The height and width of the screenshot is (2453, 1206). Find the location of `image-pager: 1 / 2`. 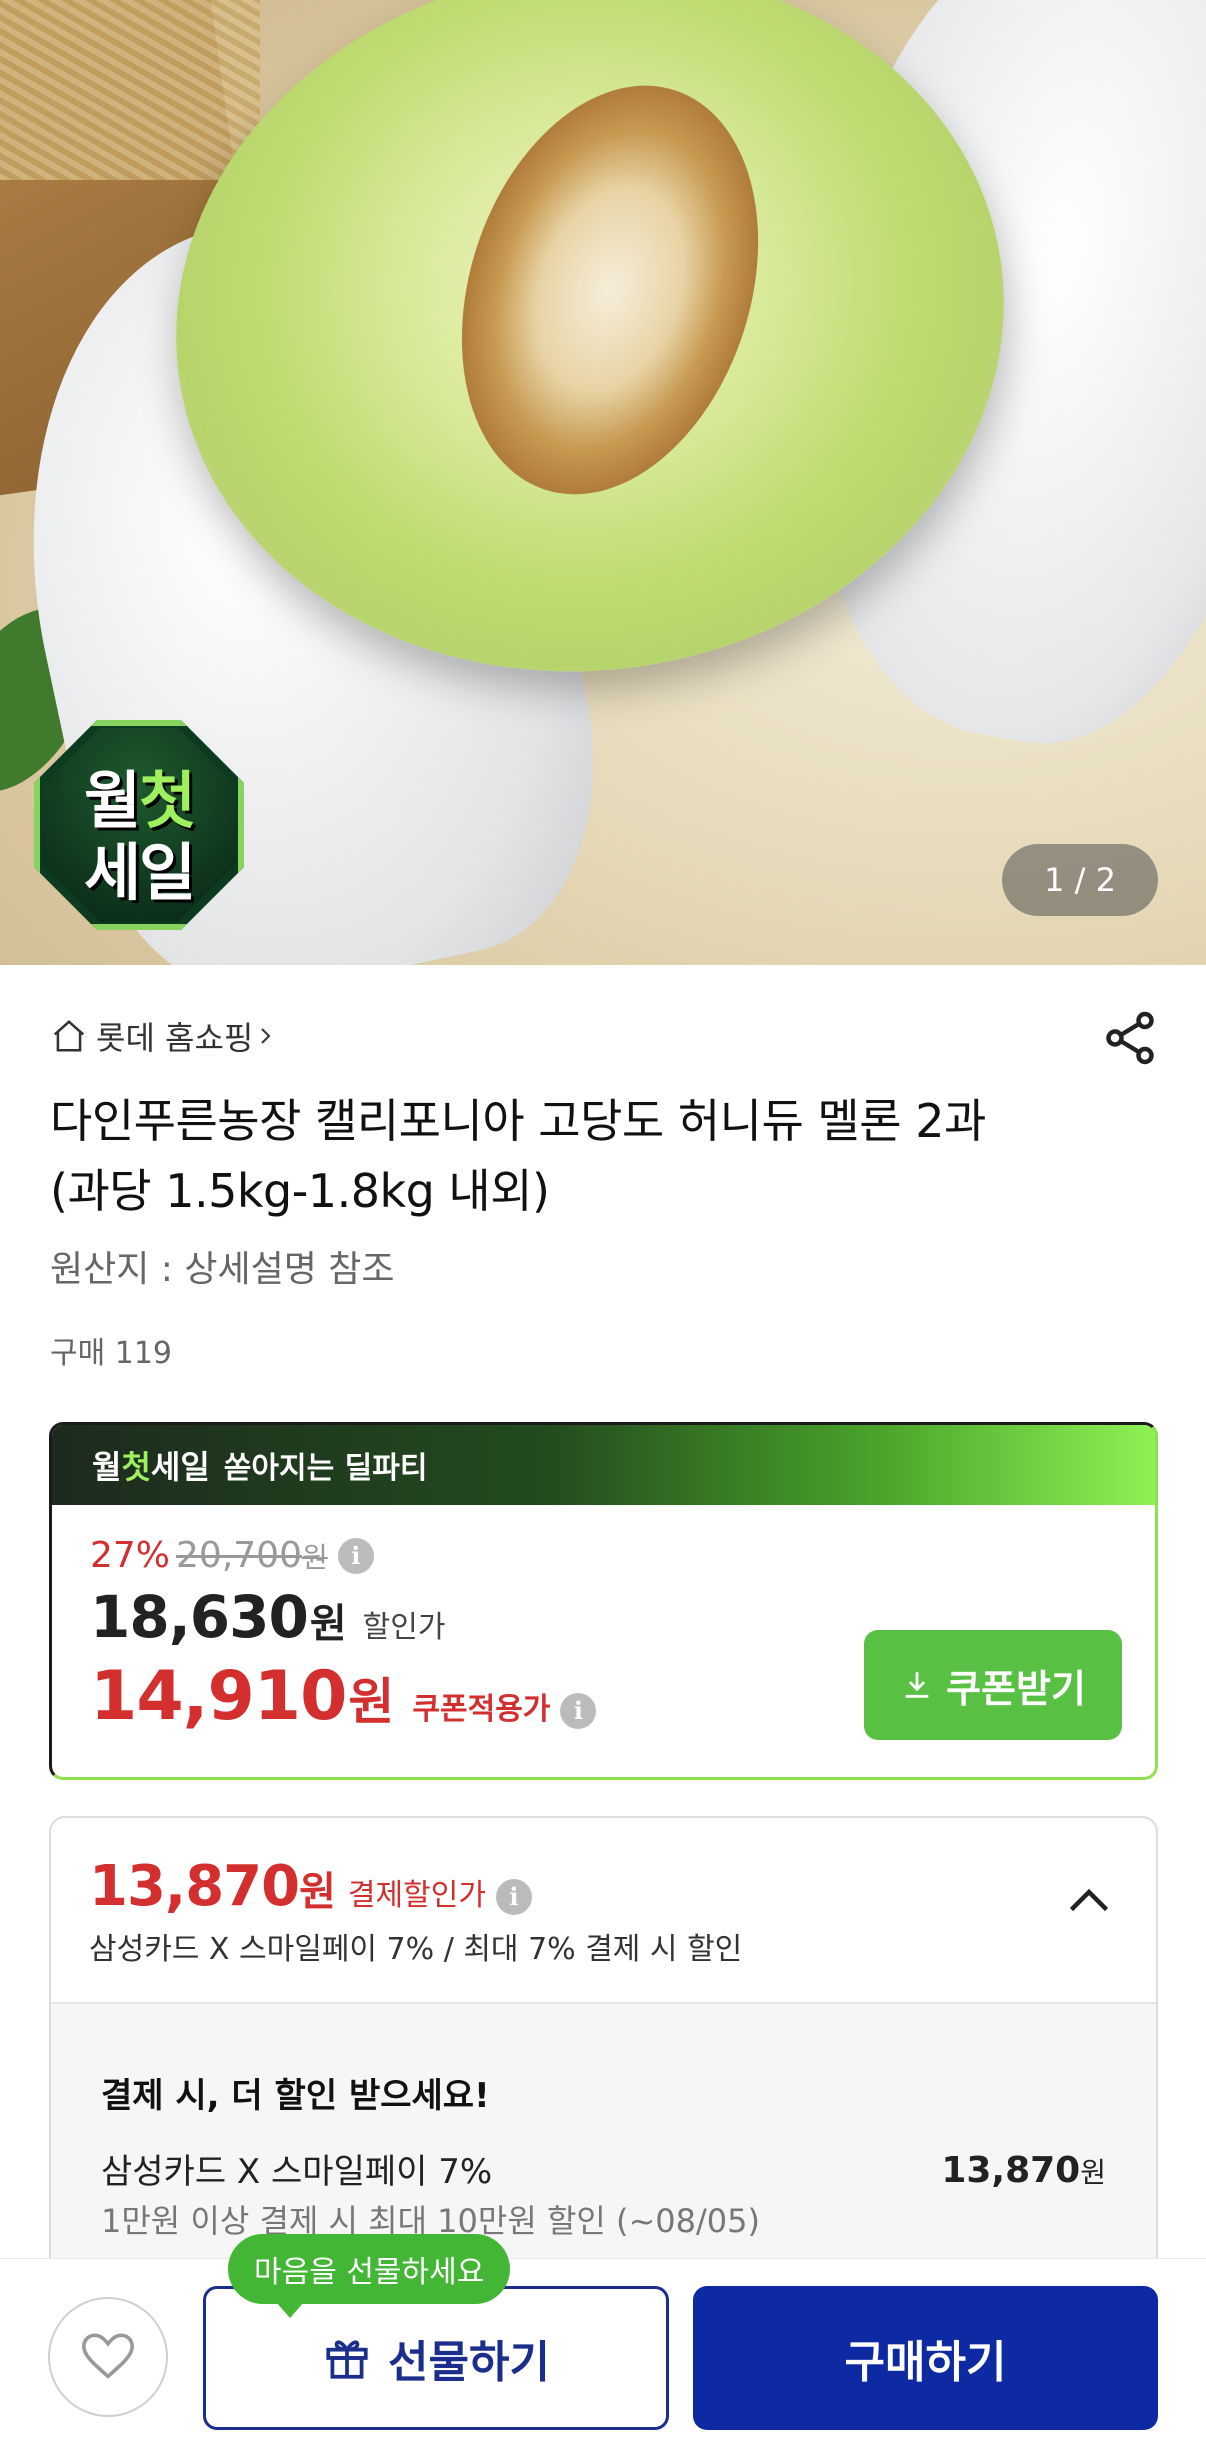

image-pager: 1 / 2 is located at coordinates (1080, 880).